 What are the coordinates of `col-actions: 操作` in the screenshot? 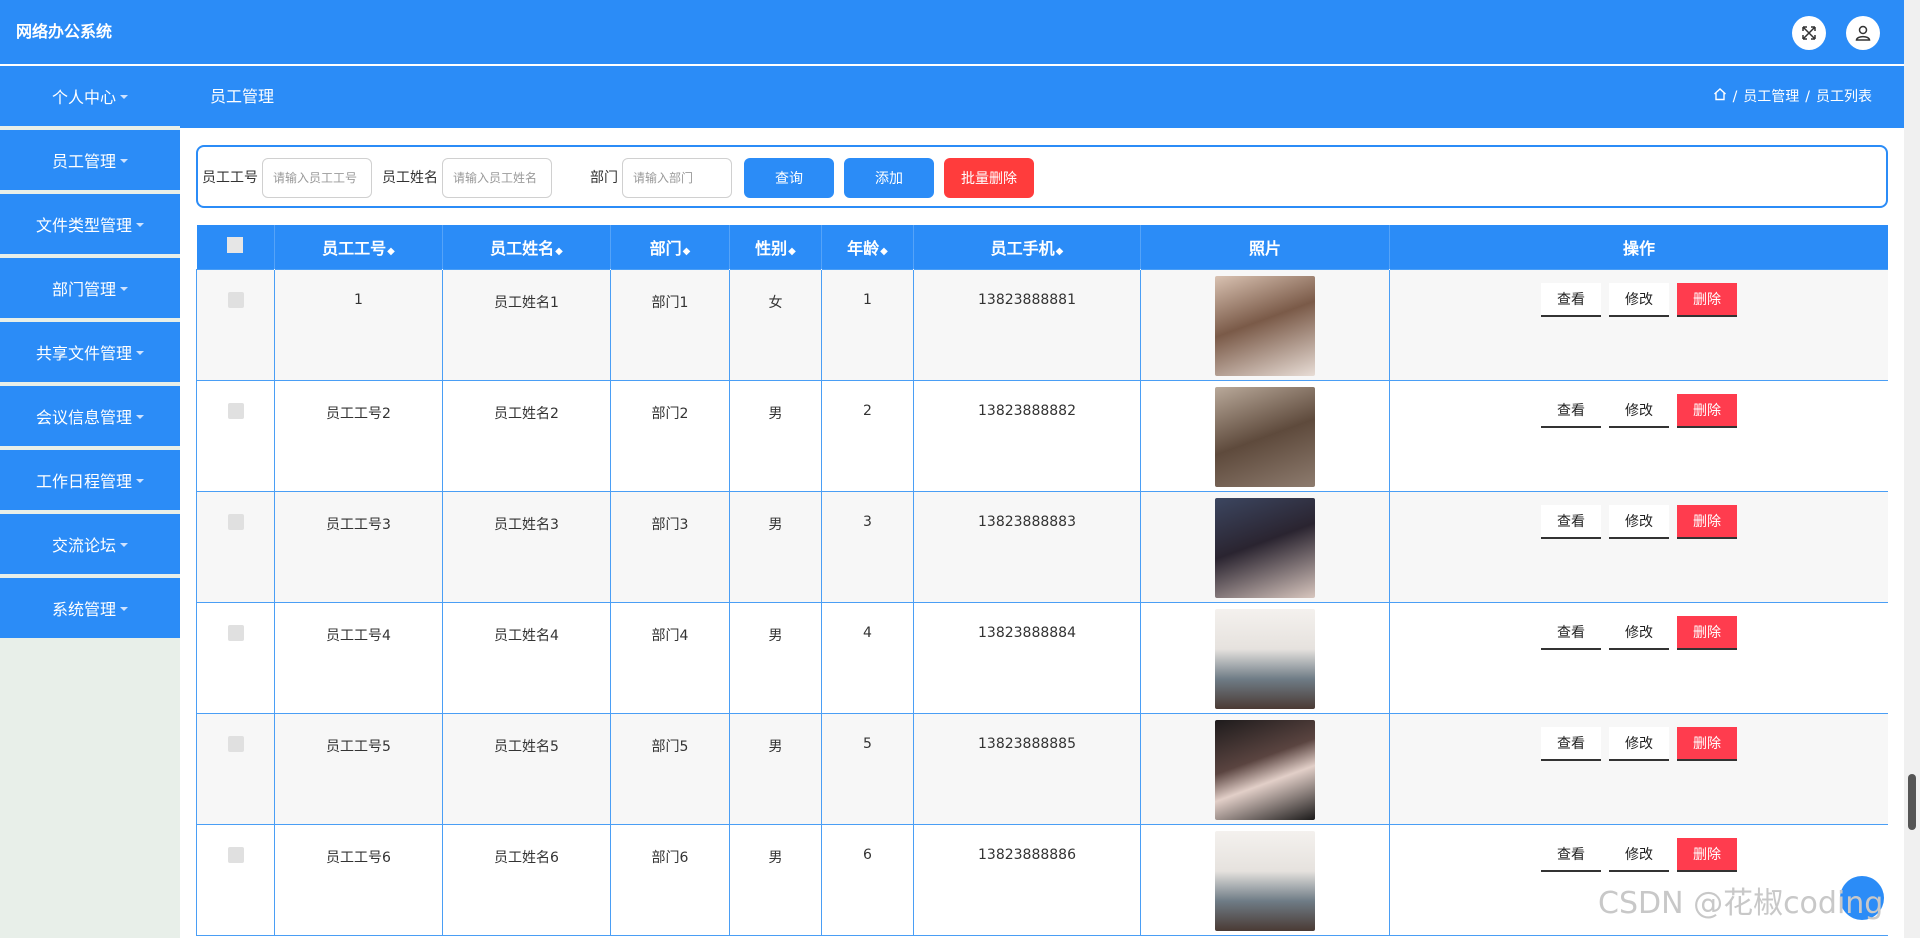 It's located at (1638, 247).